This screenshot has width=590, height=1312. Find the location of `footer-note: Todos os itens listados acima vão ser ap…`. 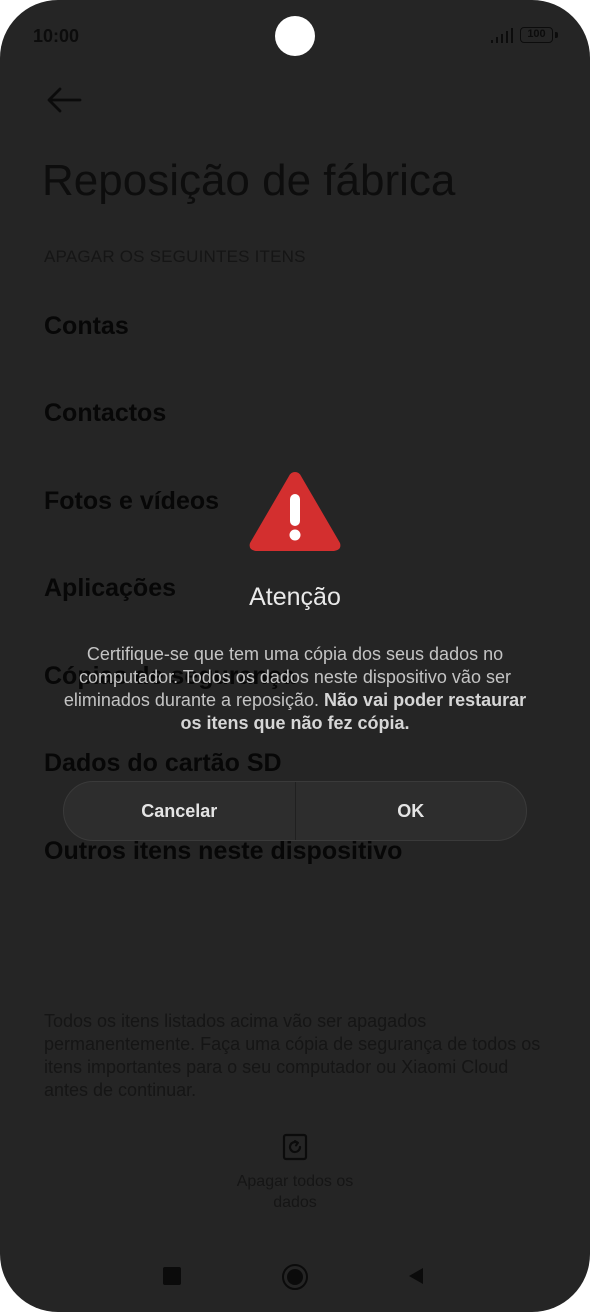

footer-note: Todos os itens listados acima vão ser ap… is located at coordinates (292, 1055).